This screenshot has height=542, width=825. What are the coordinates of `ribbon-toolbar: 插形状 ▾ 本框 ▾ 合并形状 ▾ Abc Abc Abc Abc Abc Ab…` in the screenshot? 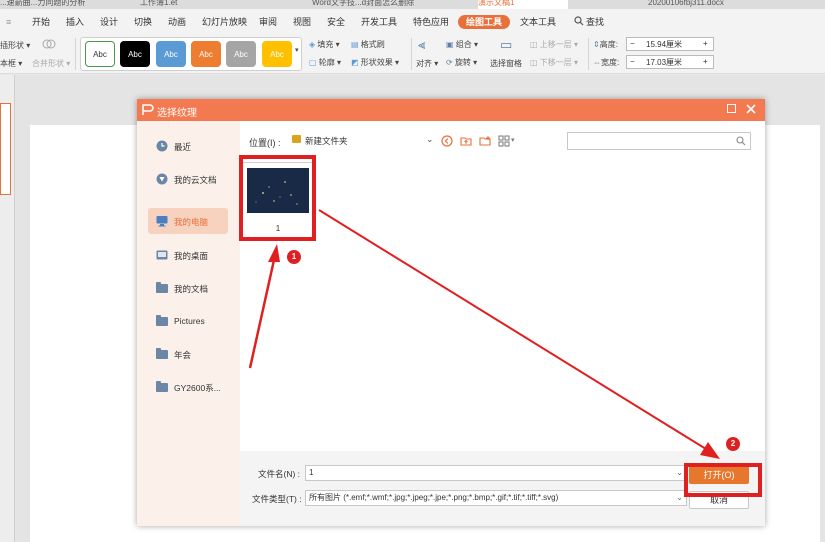 It's located at (412, 54).